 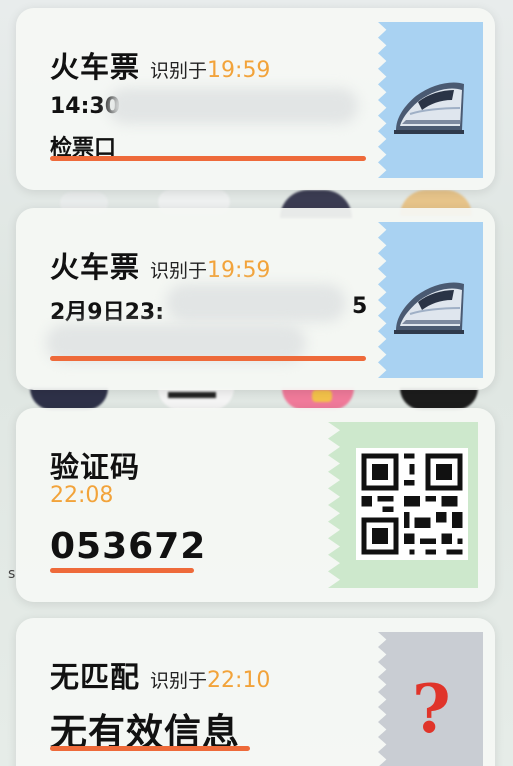 What do you see at coordinates (412, 504) in the screenshot?
I see `qr-code-icon` at bounding box center [412, 504].